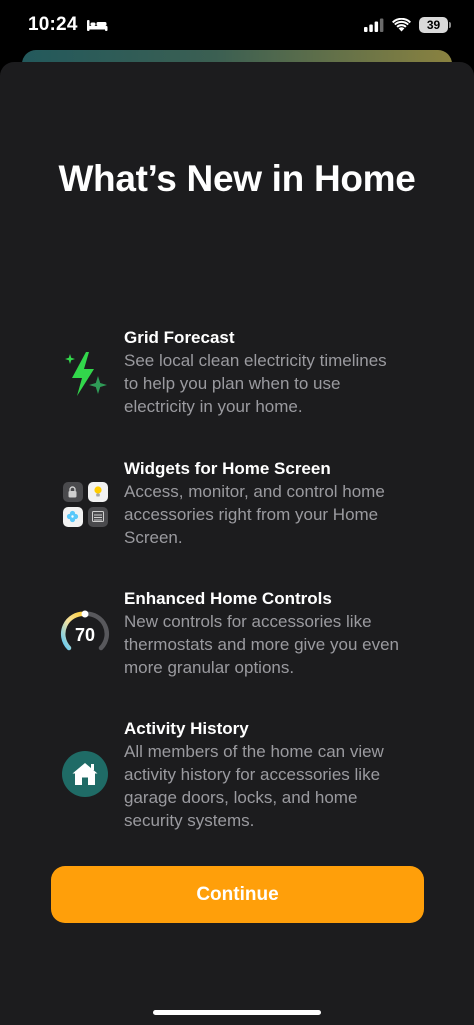  Describe the element at coordinates (227, 468) in the screenshot. I see `feature-title: Widgets for Home Screen` at that location.